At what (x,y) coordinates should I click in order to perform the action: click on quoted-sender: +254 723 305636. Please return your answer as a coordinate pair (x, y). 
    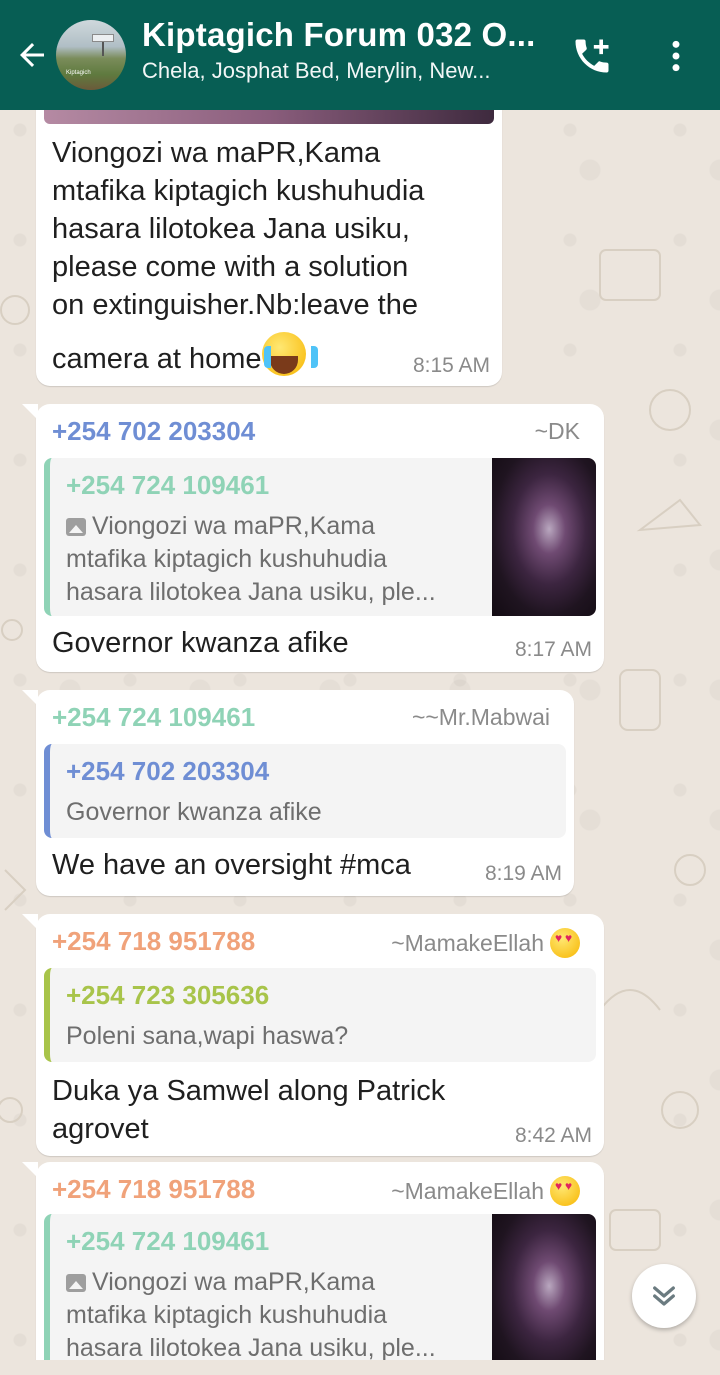
    Looking at the image, I should click on (168, 995).